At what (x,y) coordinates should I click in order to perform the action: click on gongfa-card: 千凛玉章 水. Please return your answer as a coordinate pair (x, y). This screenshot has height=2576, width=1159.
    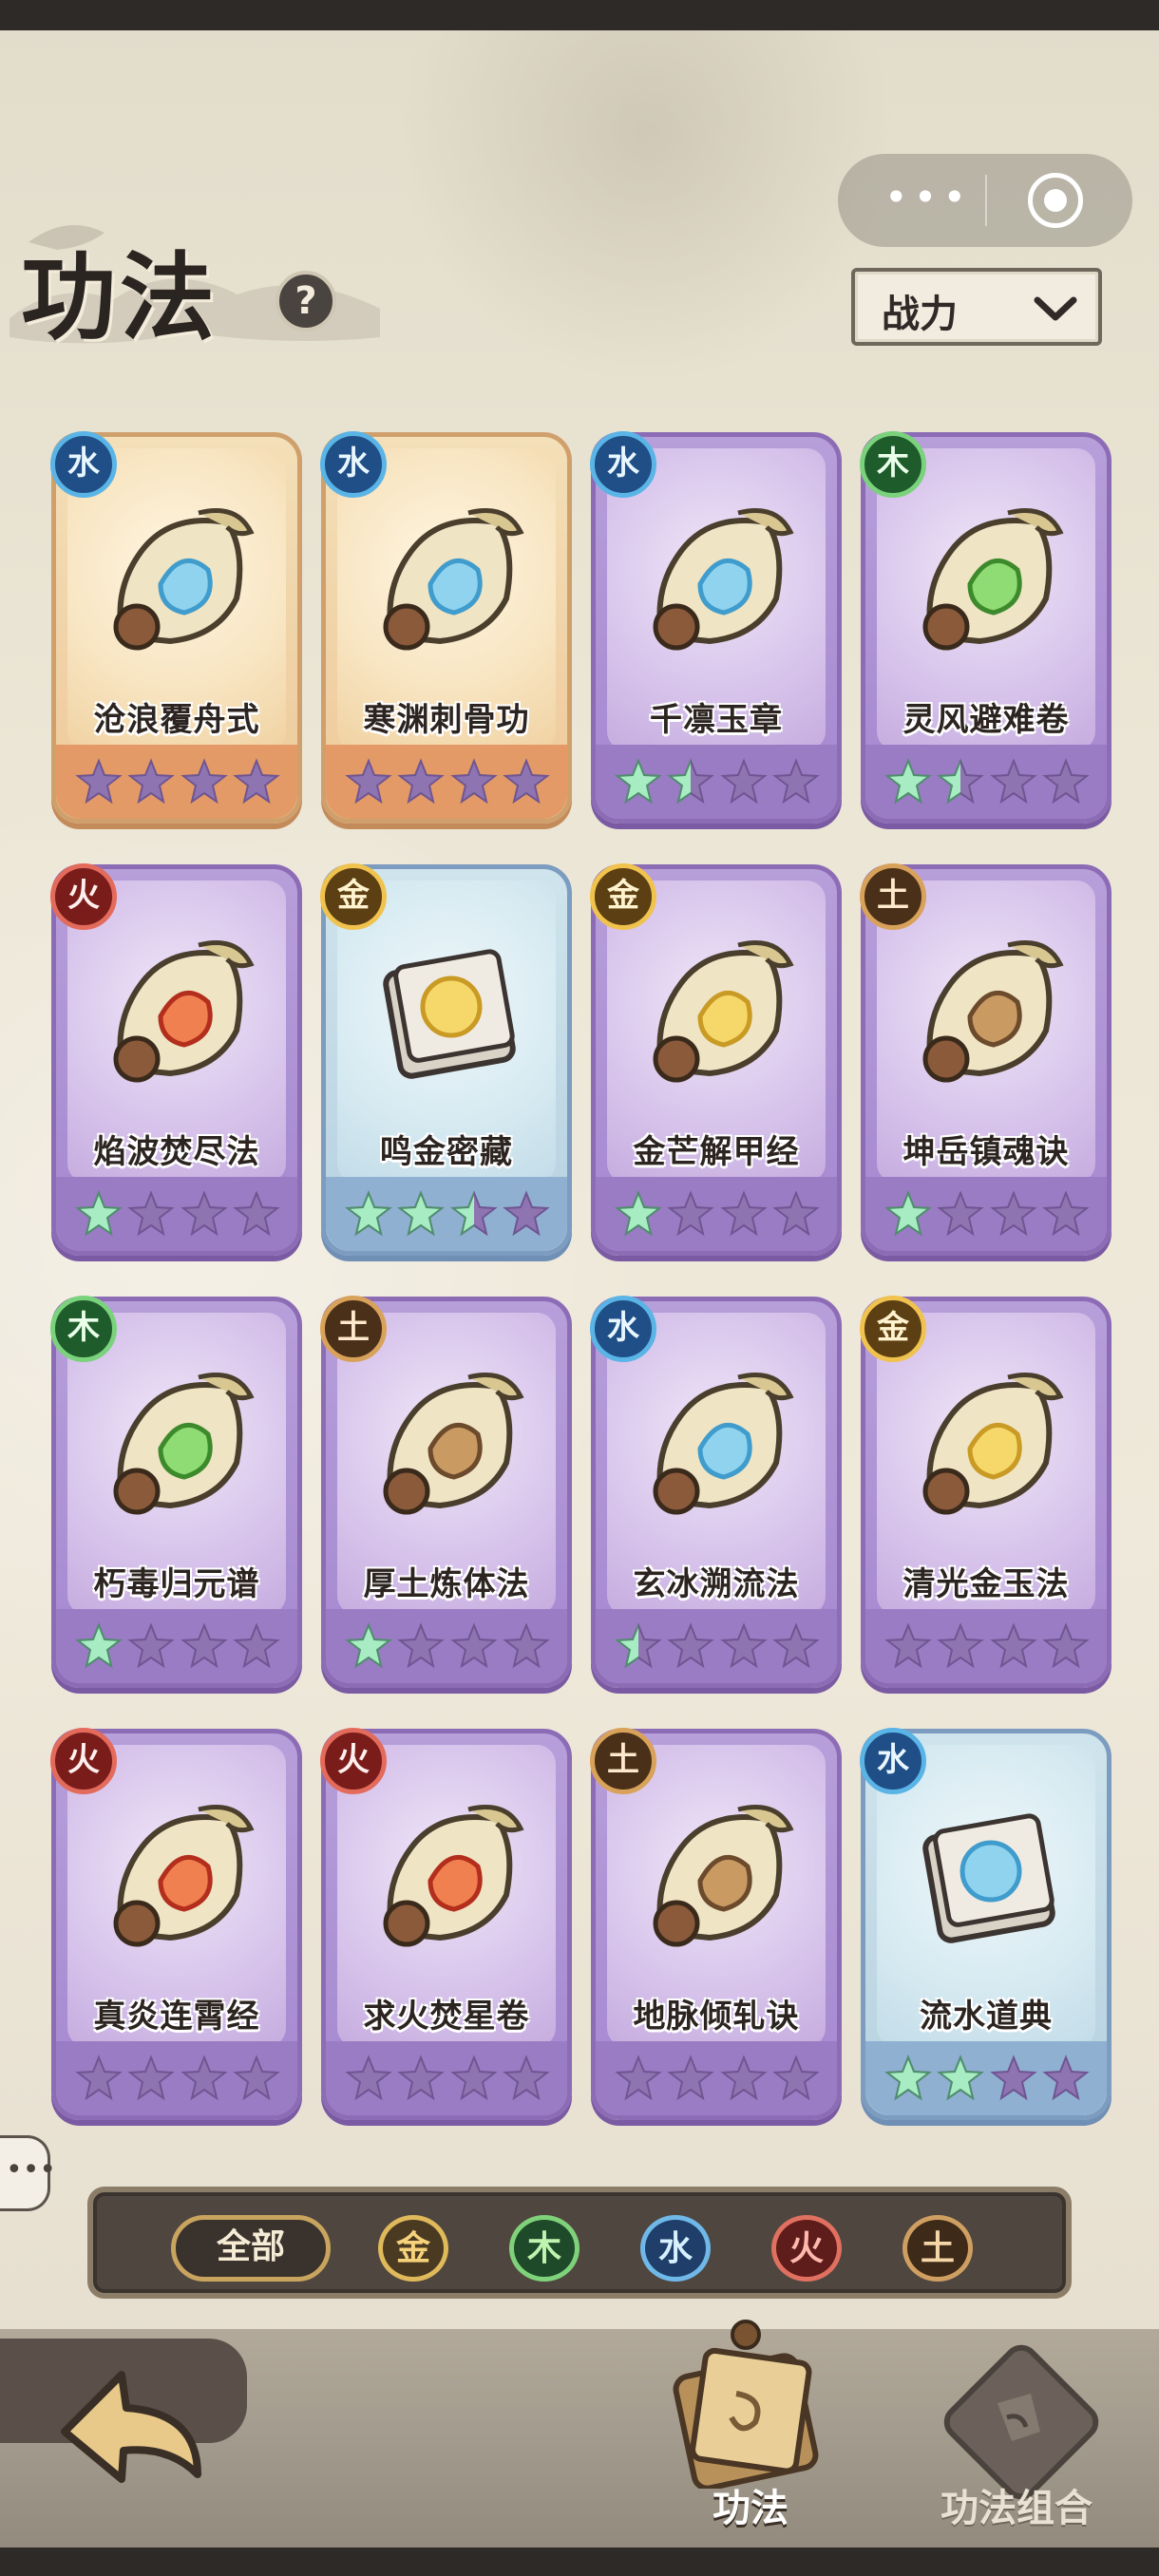
    Looking at the image, I should click on (716, 627).